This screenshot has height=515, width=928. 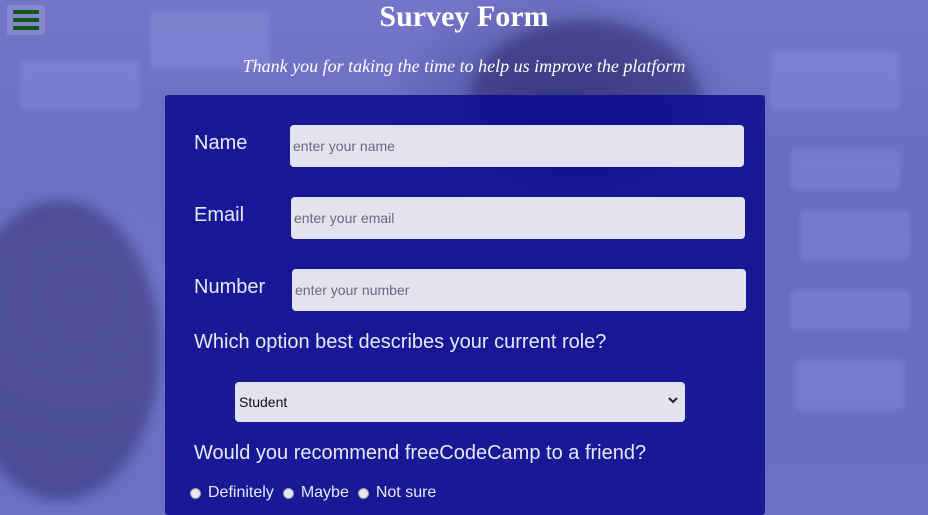 What do you see at coordinates (221, 143) in the screenshot?
I see `name-label: Name` at bounding box center [221, 143].